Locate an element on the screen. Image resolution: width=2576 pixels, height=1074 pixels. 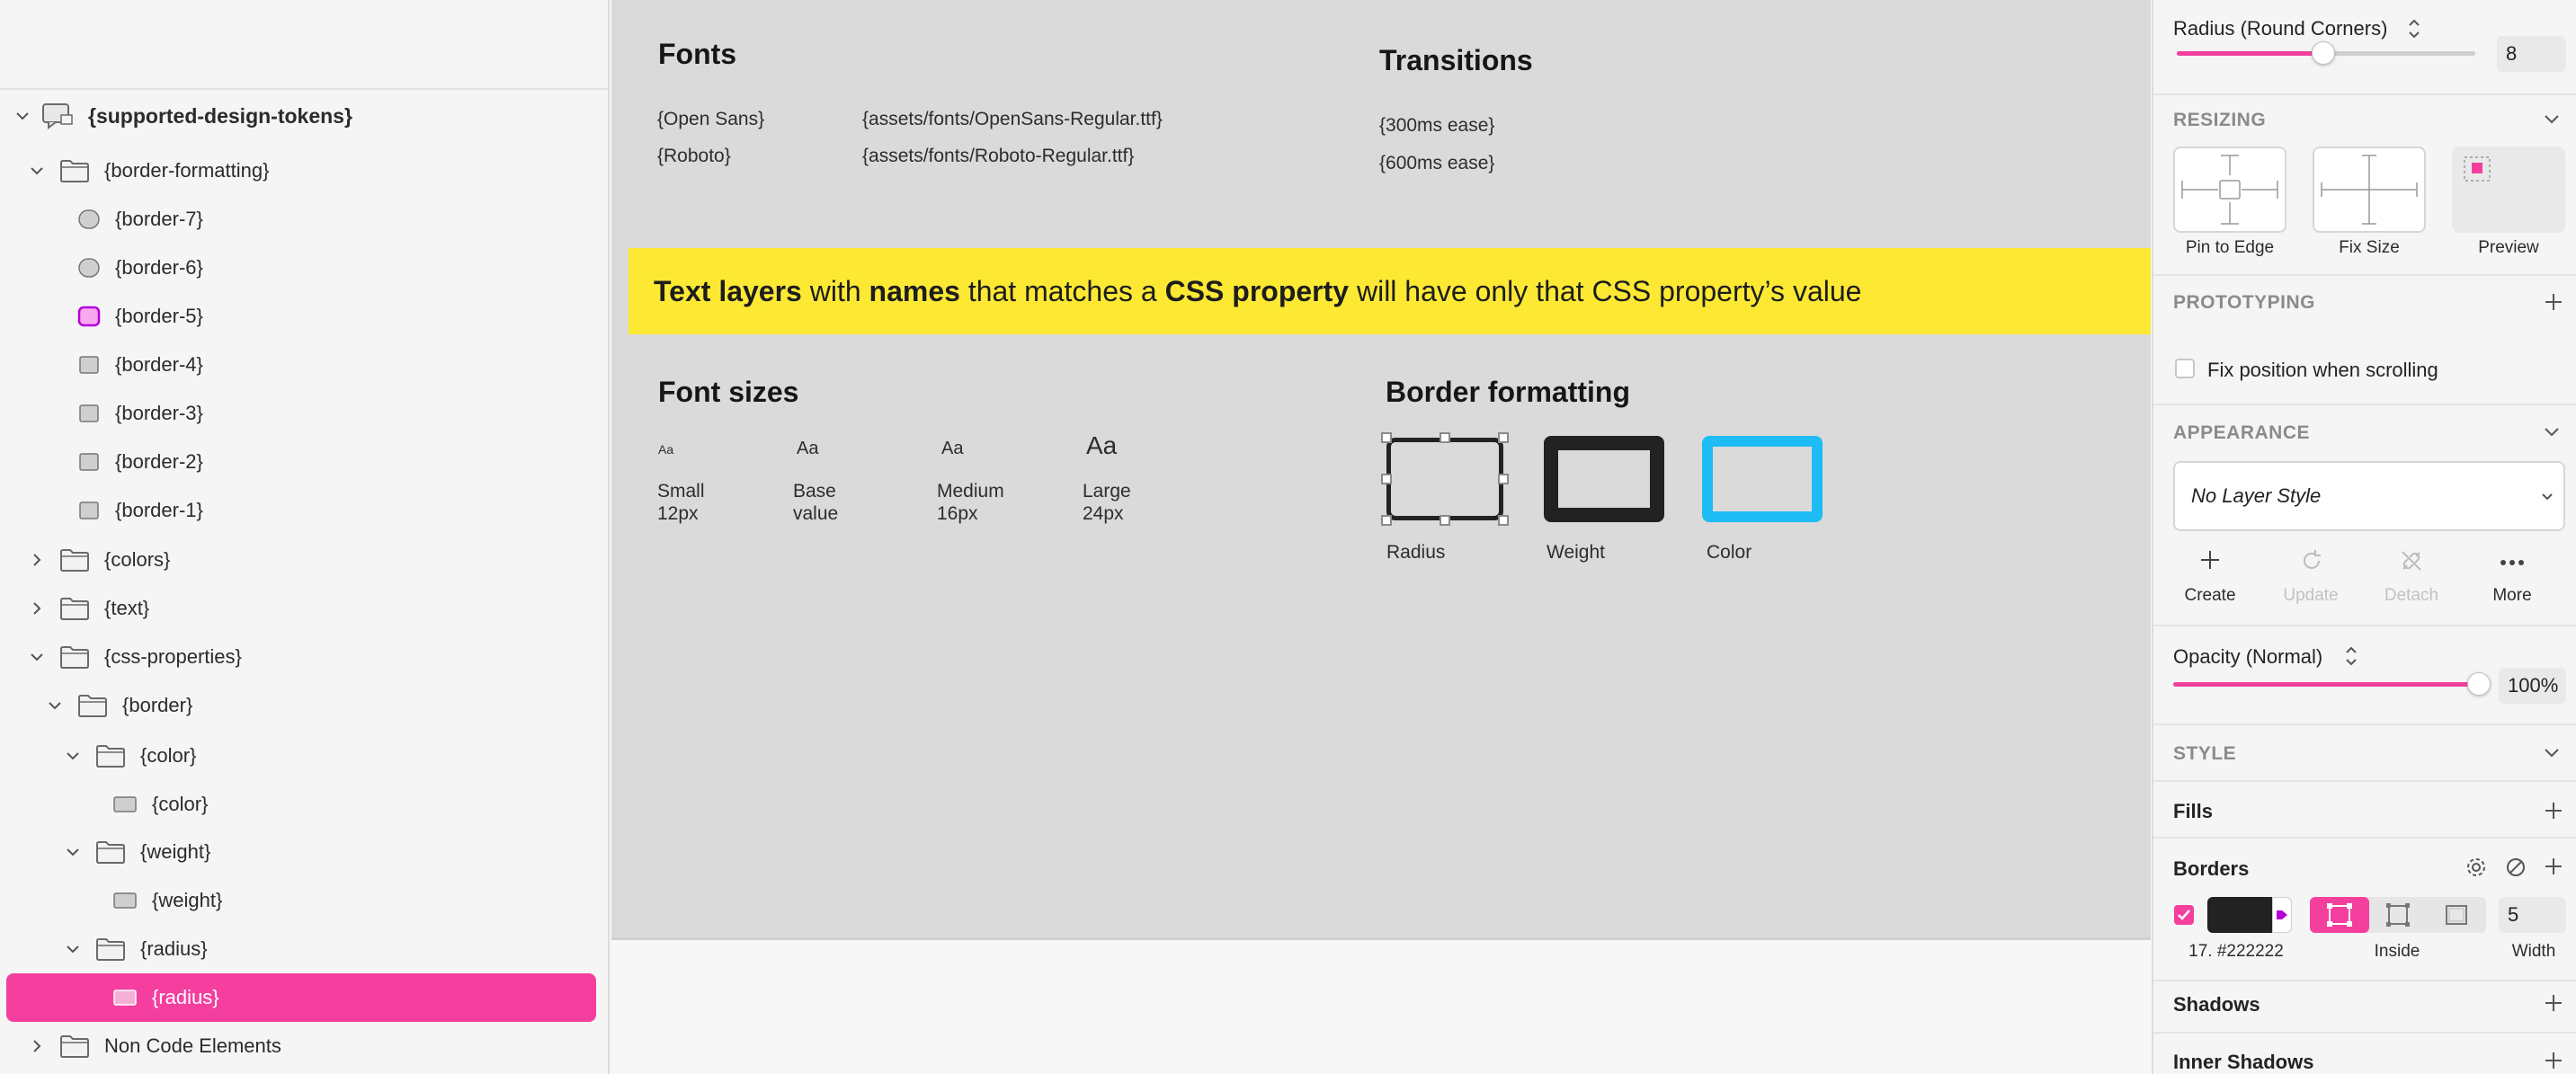
font-size-label-base: Base value is located at coordinates (816, 502).